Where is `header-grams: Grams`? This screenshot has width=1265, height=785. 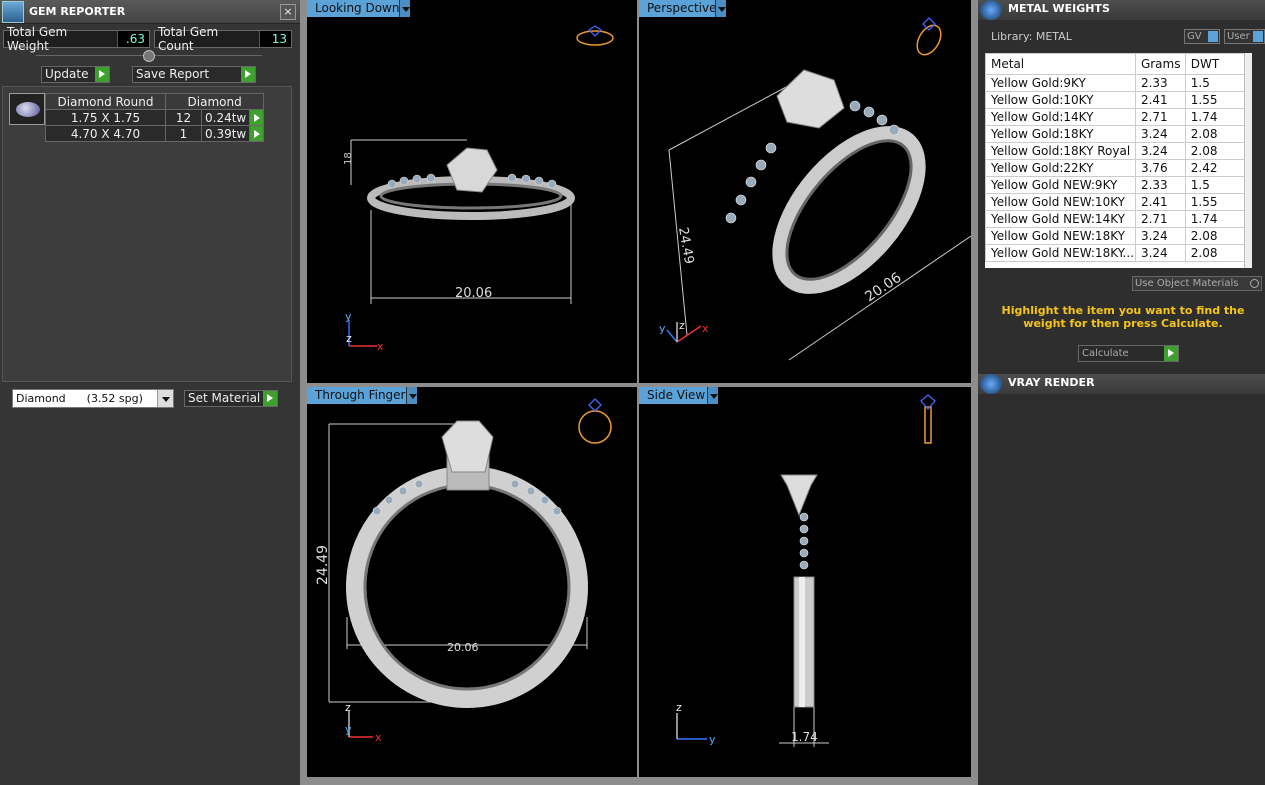
header-grams: Grams is located at coordinates (1160, 64).